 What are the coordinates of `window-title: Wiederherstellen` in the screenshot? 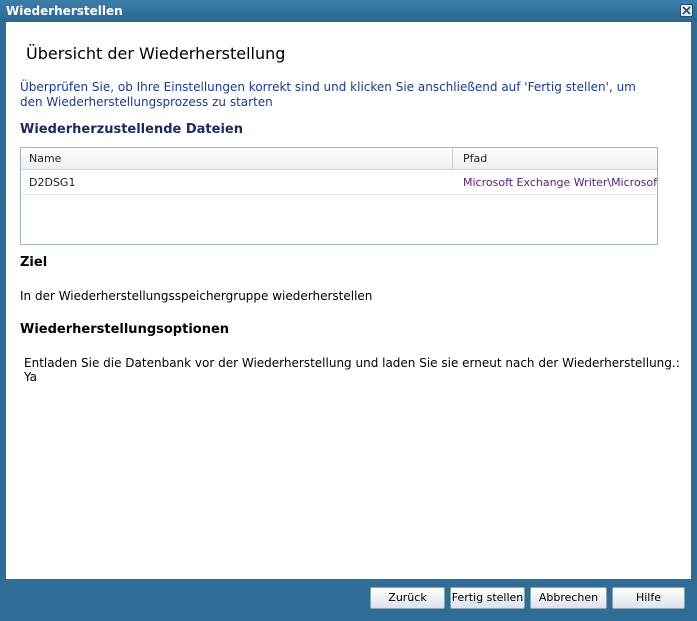 It's located at (64, 11).